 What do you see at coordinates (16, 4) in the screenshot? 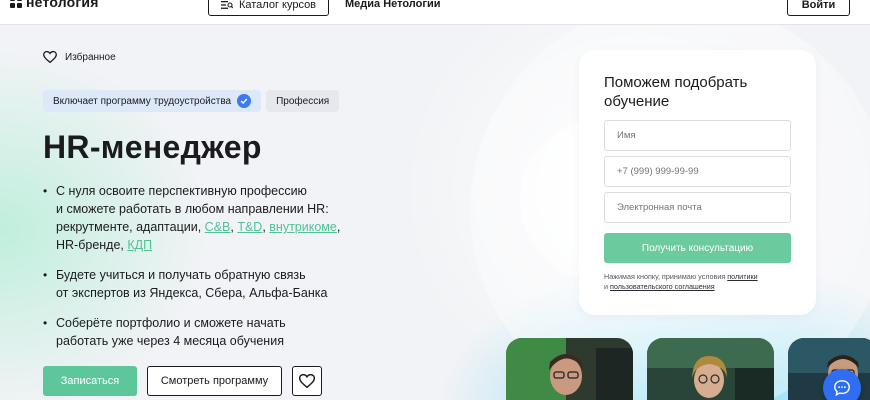
I see `logo-mark-icon` at bounding box center [16, 4].